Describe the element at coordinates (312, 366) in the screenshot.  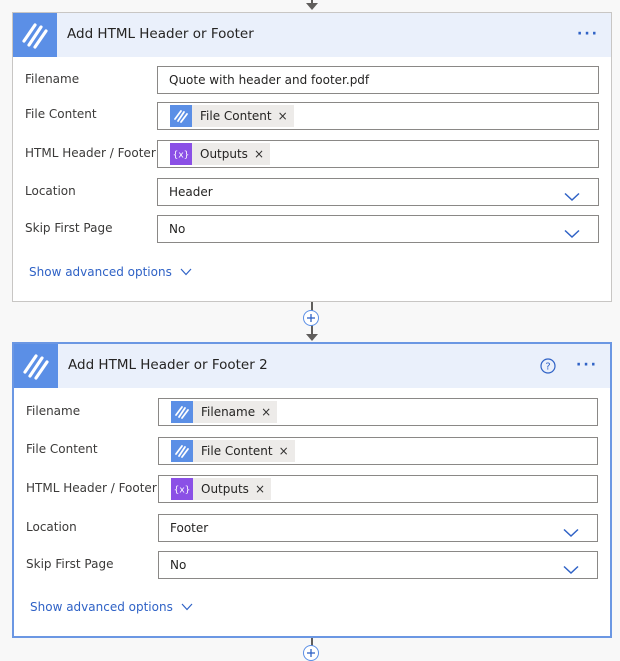
I see `card-header: Add HTML Header or Footer 2 ? ···` at that location.